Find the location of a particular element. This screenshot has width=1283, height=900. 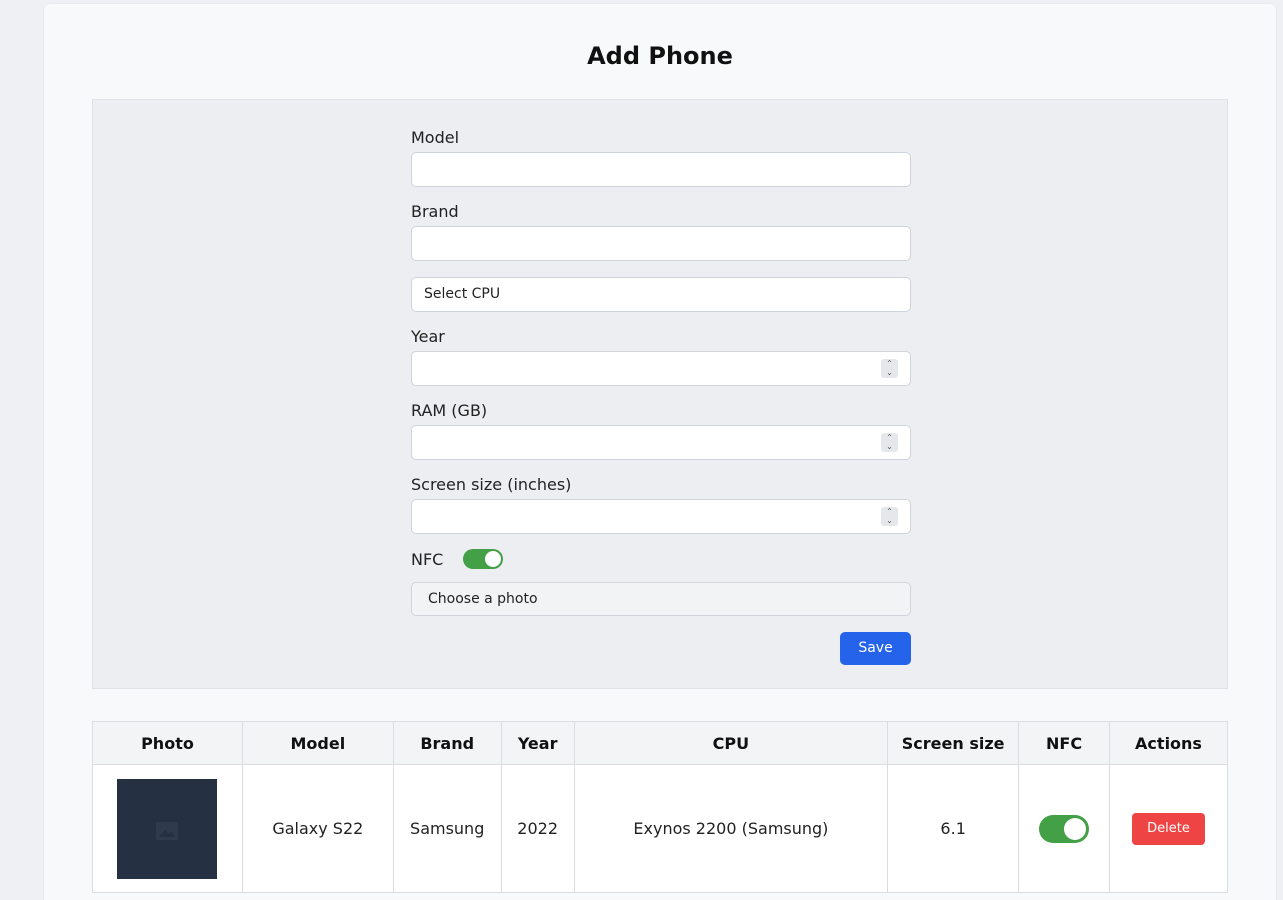

model-cell: Galaxy S22 is located at coordinates (317, 828).